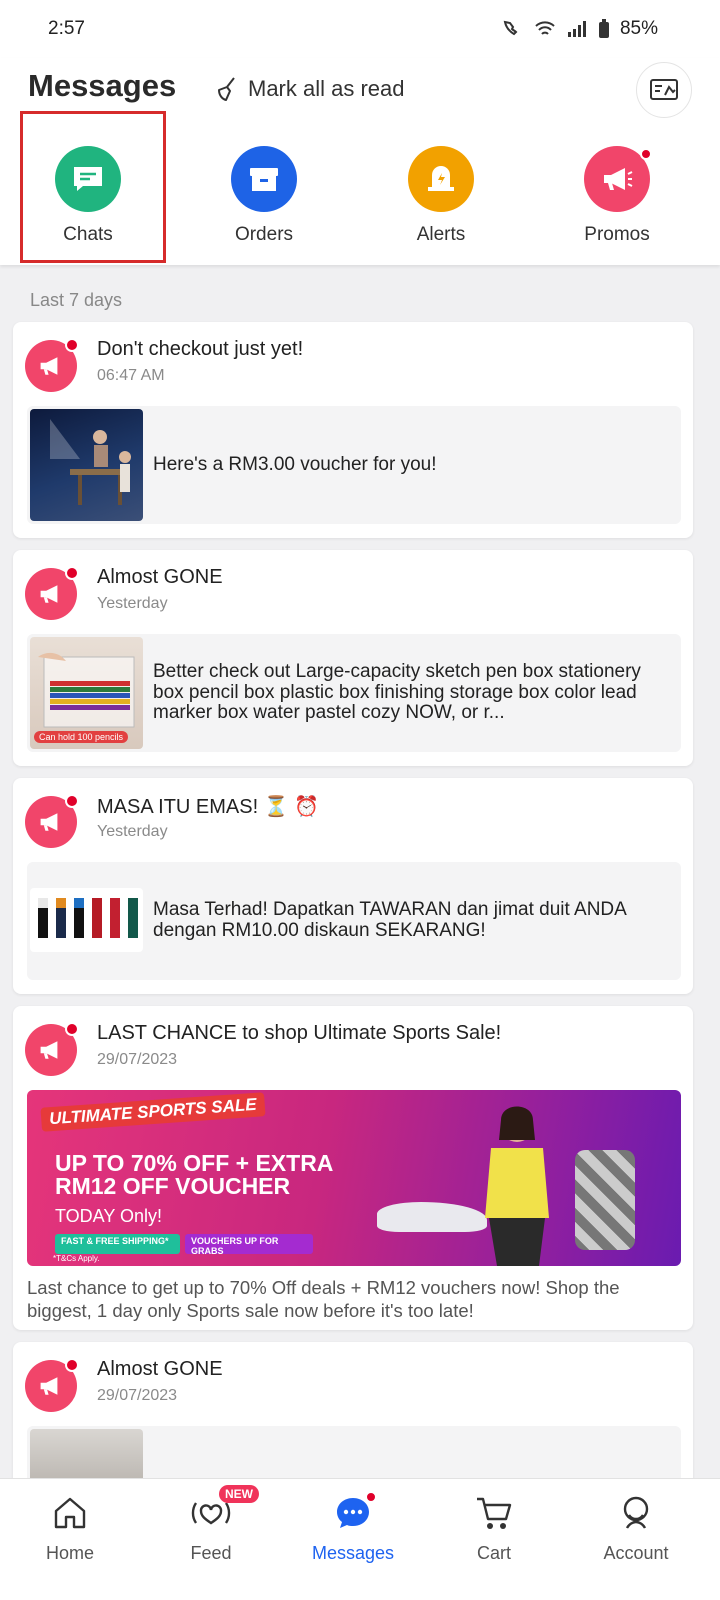  What do you see at coordinates (353, 1553) in the screenshot?
I see `nav-label: Messages` at bounding box center [353, 1553].